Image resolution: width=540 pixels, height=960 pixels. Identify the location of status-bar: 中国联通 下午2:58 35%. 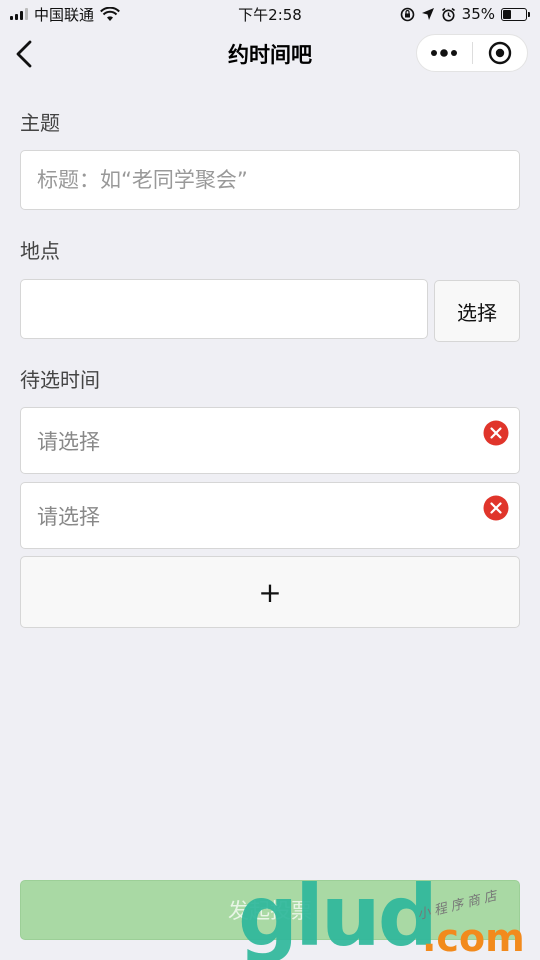
(270, 14).